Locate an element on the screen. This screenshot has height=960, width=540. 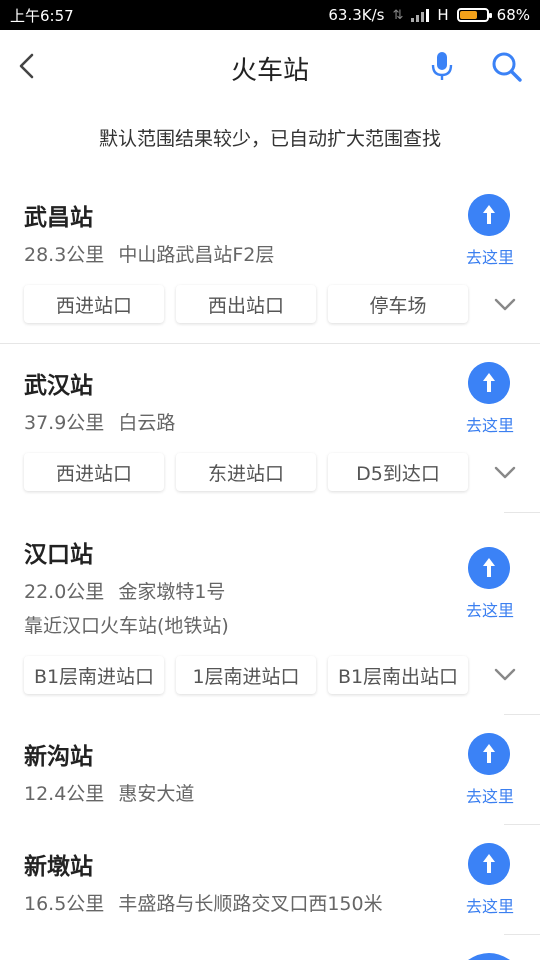
signal-icon is located at coordinates (420, 15).